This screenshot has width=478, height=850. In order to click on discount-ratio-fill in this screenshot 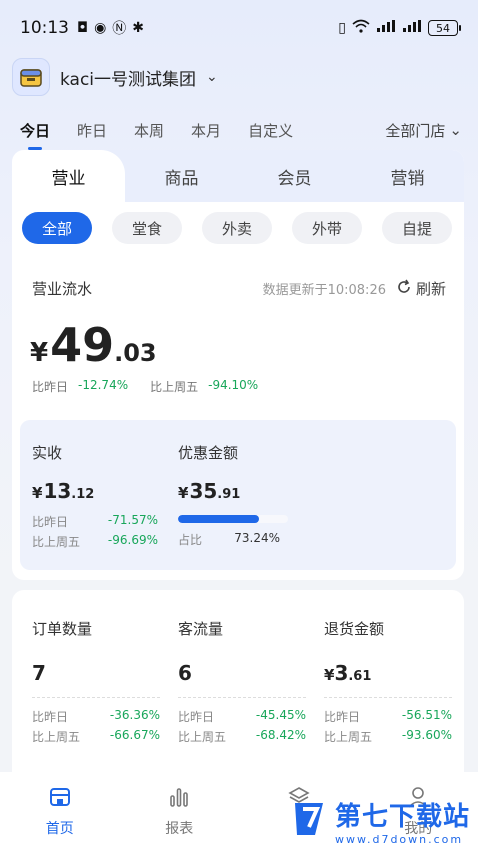, I will do `click(218, 519)`.